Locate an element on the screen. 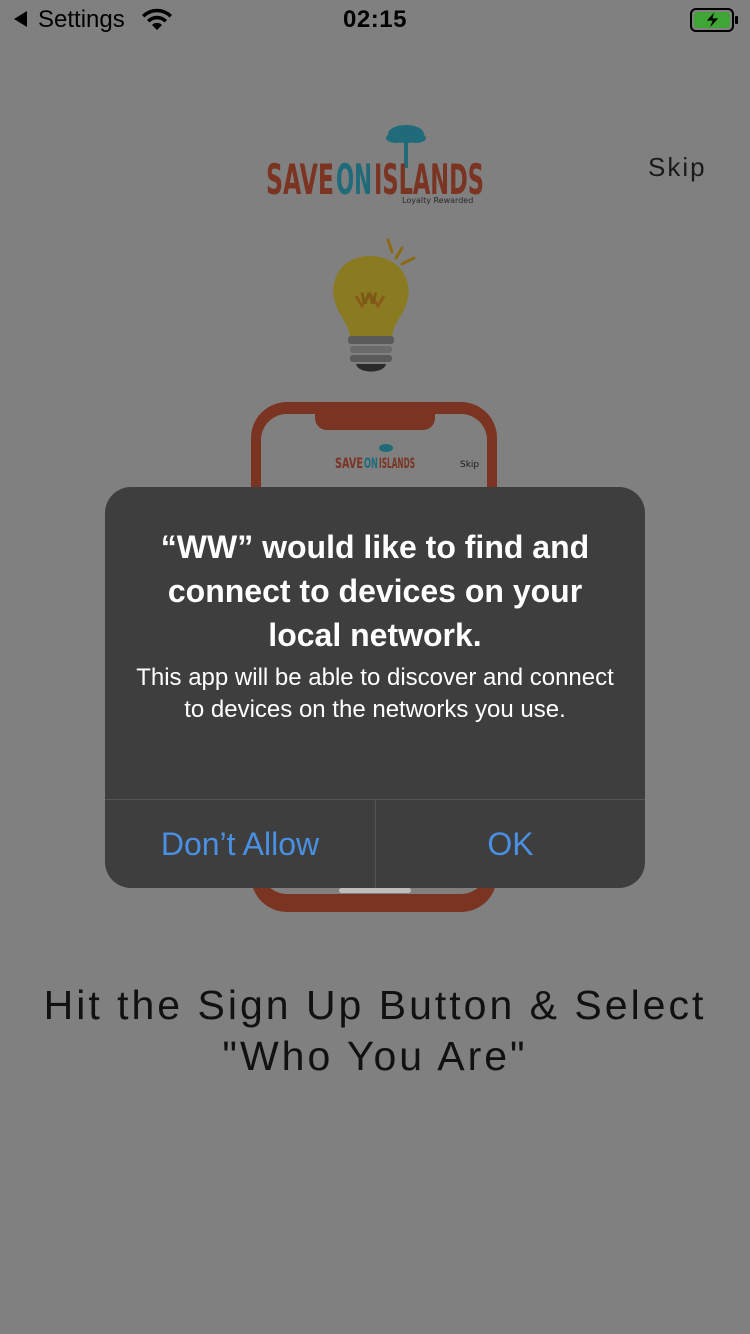  status-time: 02:15 is located at coordinates (375, 19).